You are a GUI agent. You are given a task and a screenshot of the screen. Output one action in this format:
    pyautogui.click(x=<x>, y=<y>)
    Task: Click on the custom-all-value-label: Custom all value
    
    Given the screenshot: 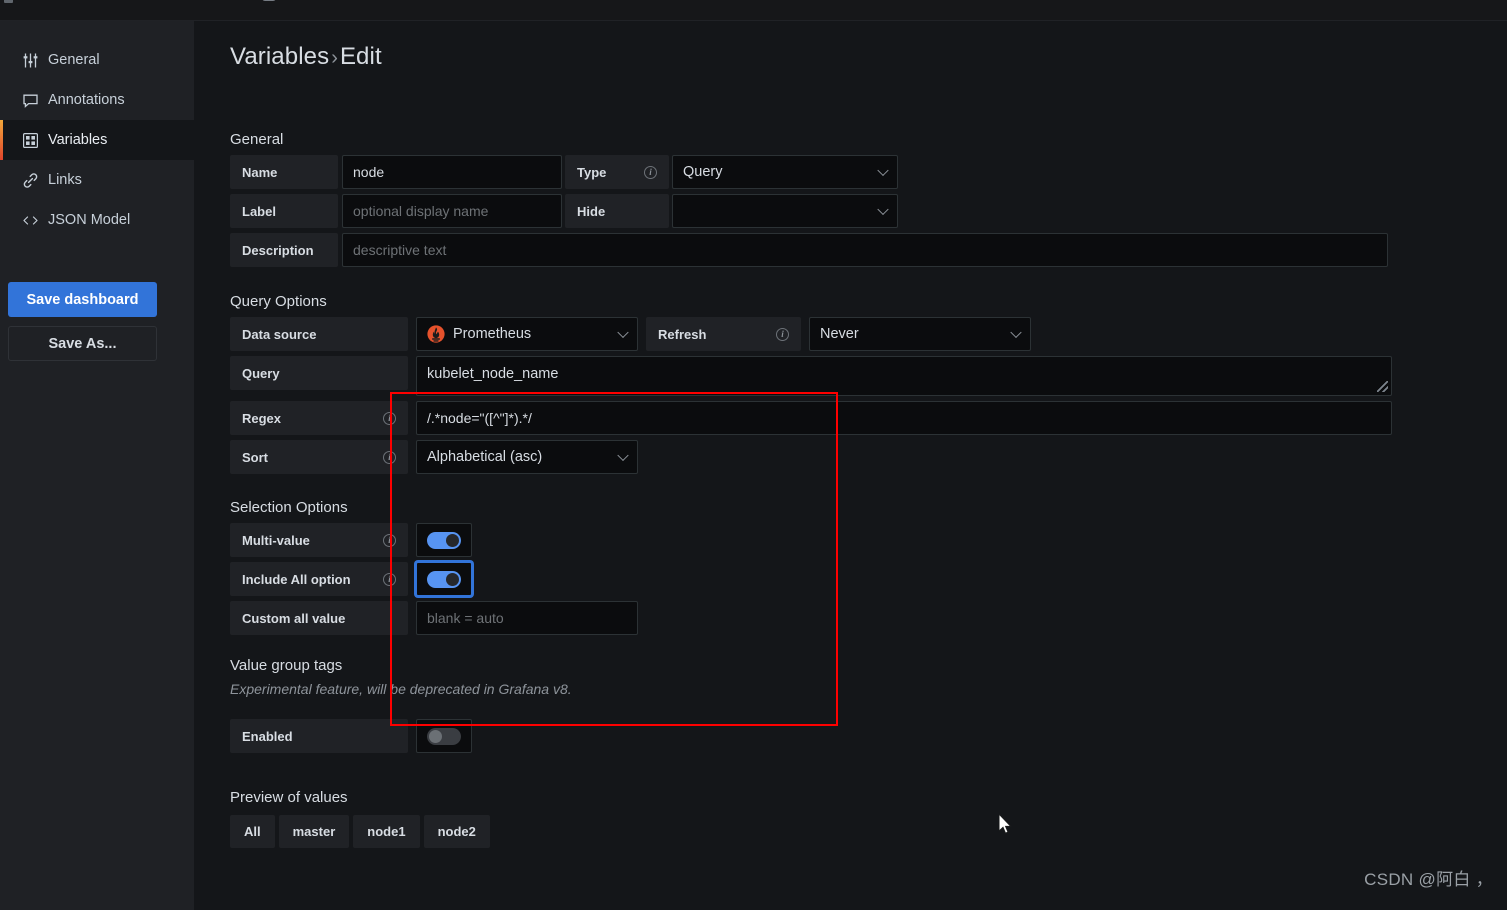 What is the action you would take?
    pyautogui.click(x=319, y=618)
    